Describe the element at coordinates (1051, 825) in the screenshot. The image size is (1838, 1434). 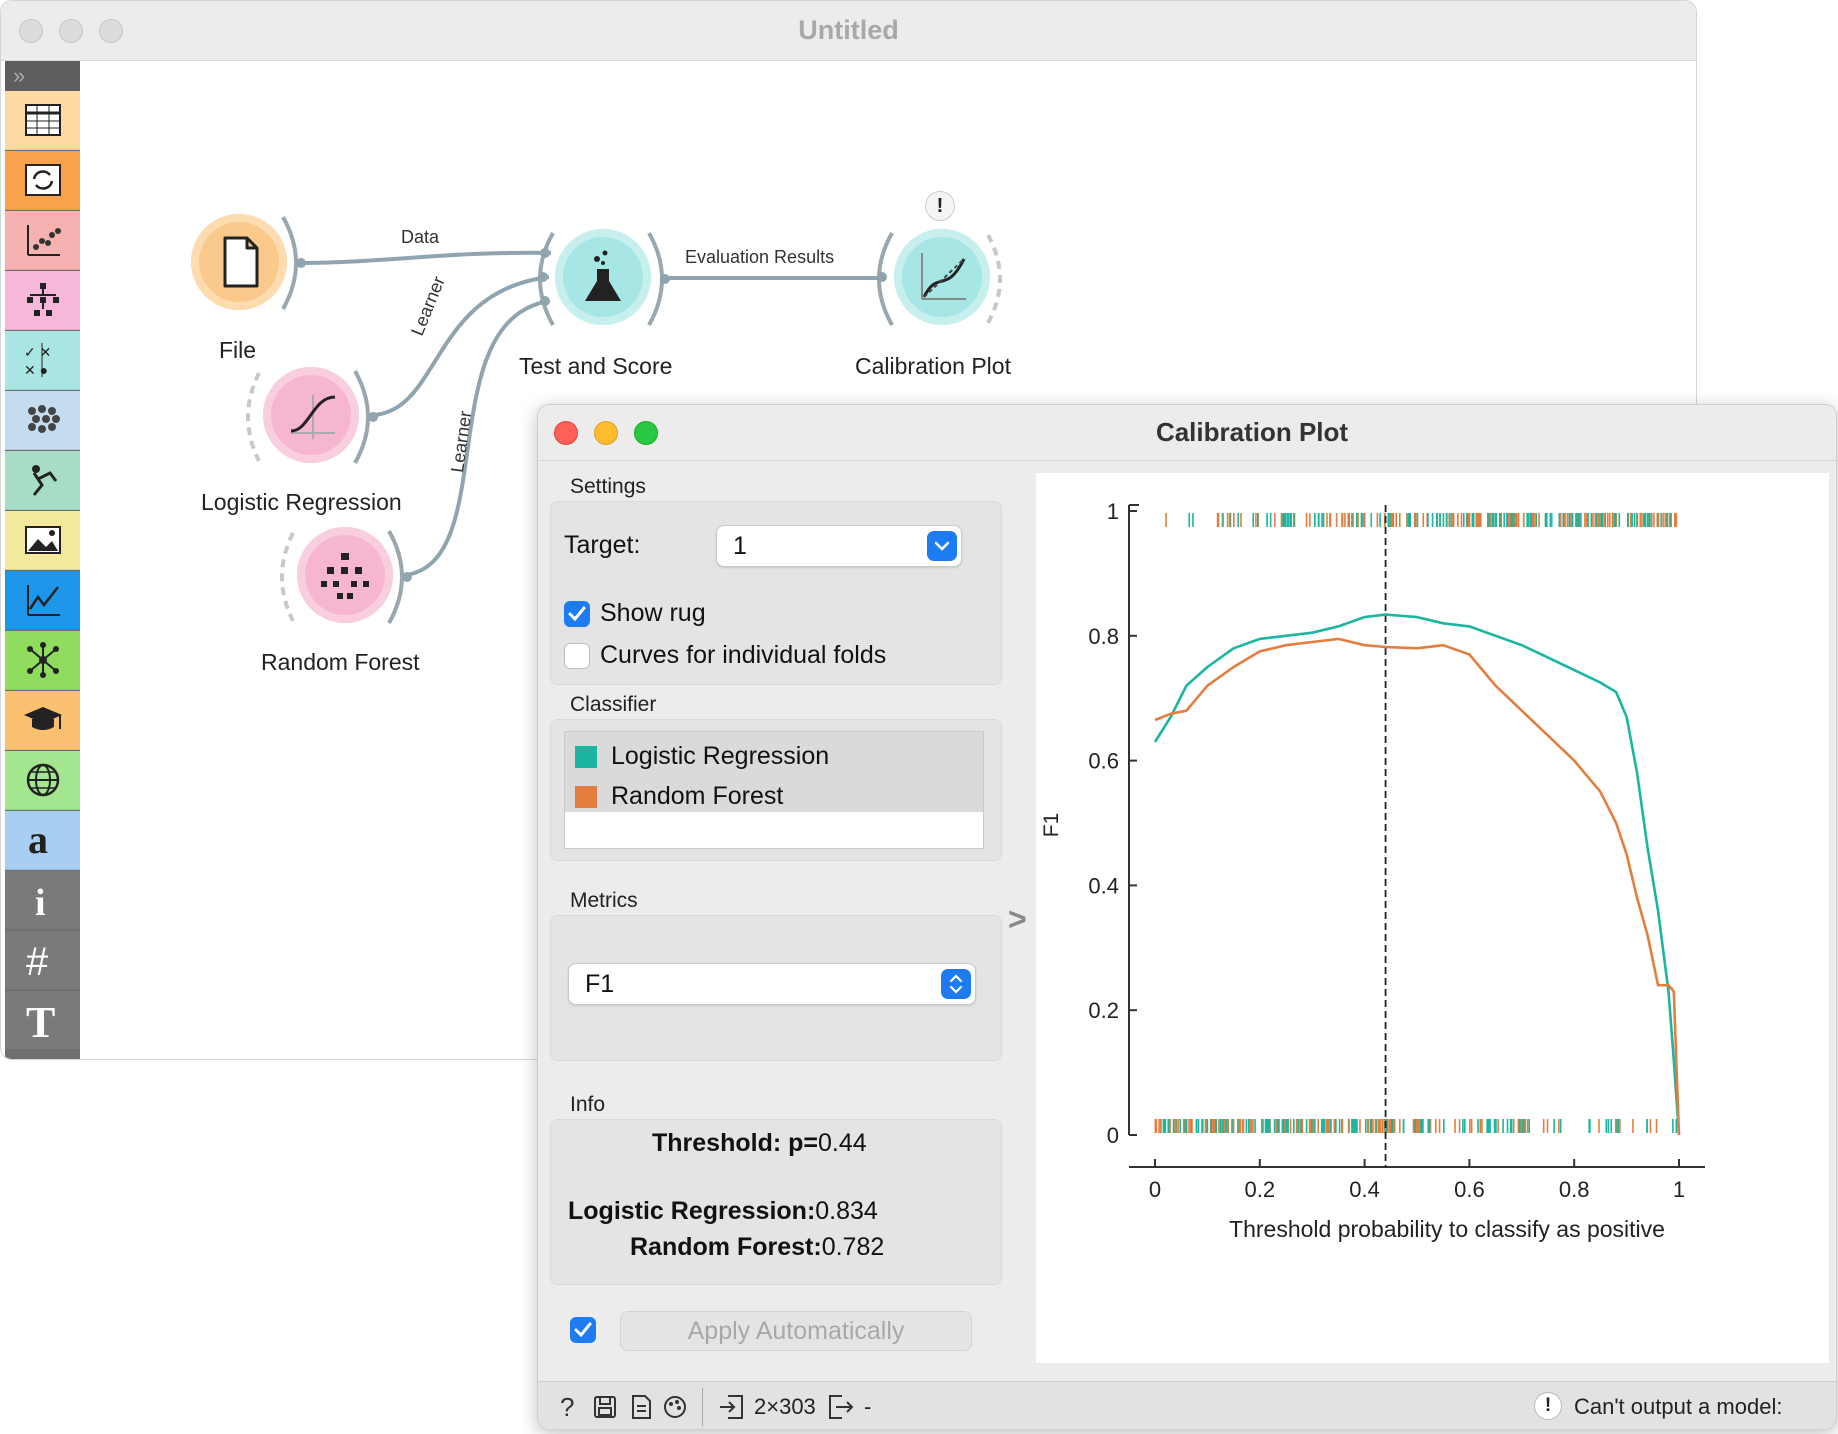
I see `y-axis-label: F1` at that location.